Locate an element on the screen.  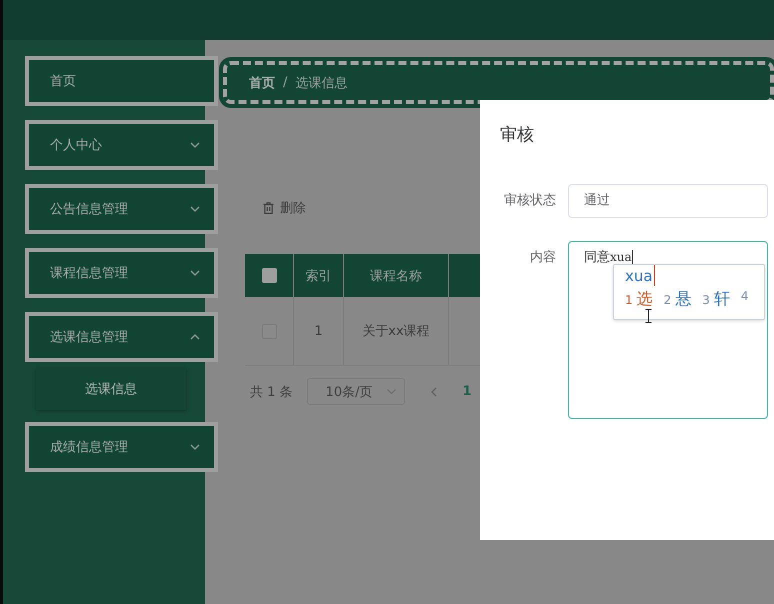
breadcrumb-link: 选课信息 is located at coordinates (321, 83).